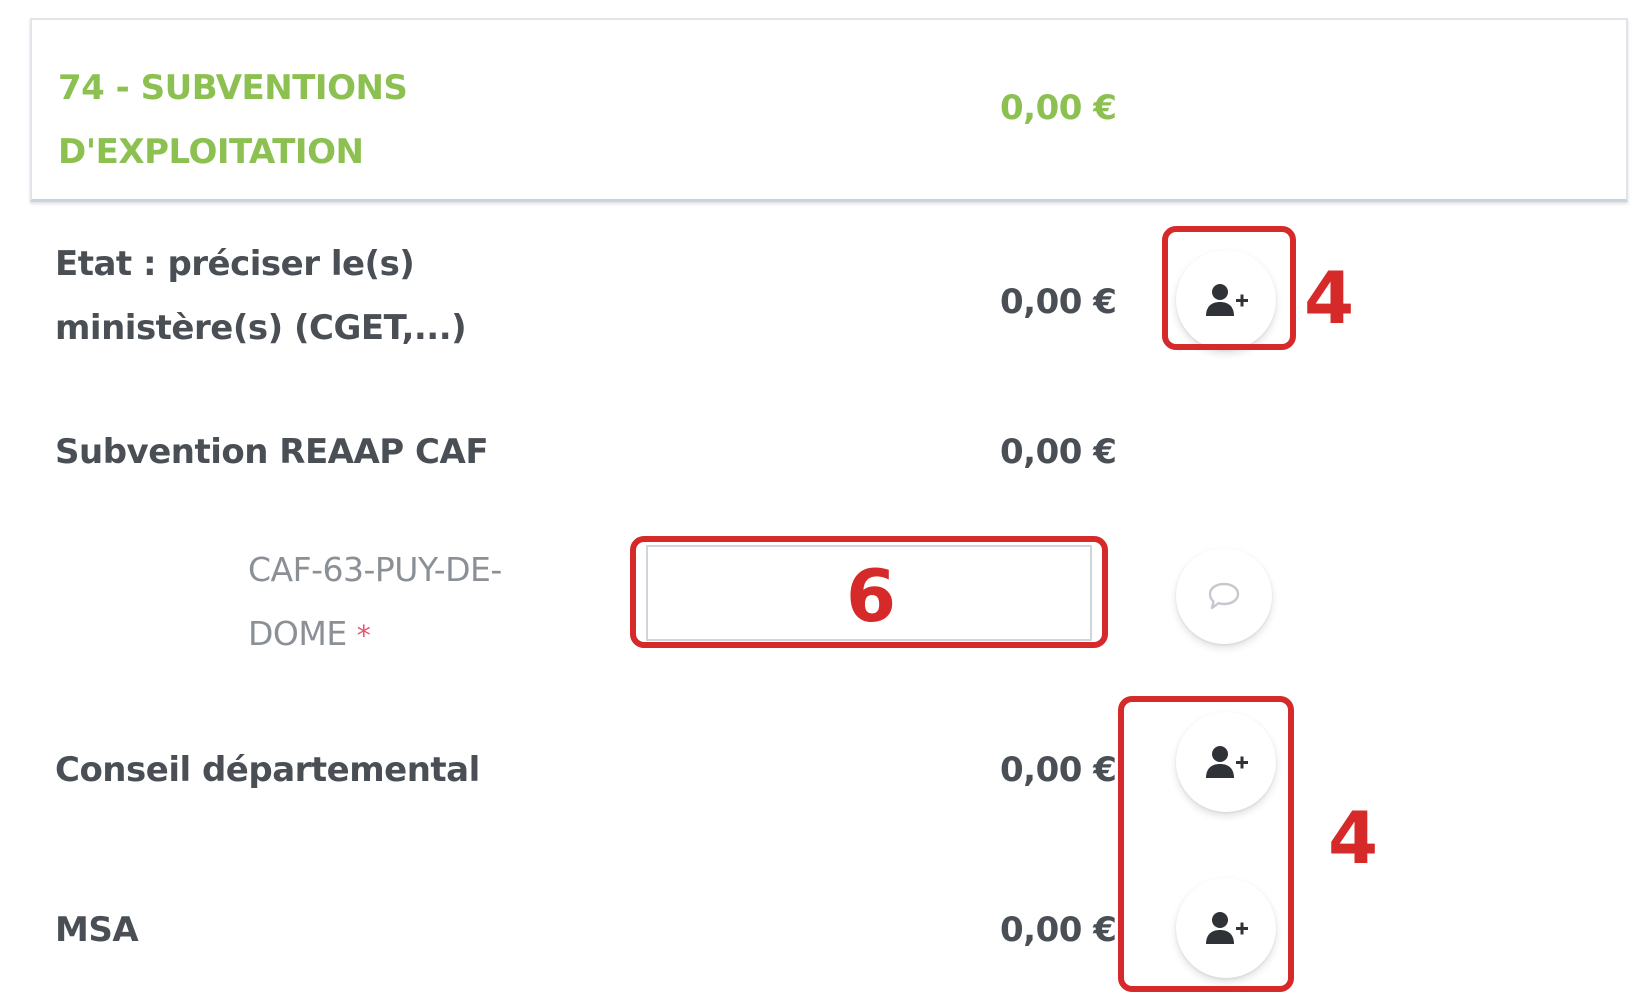 The width and height of the screenshot is (1648, 995). What do you see at coordinates (1353, 838) in the screenshot?
I see `annotation-label-4-bottom: 4` at bounding box center [1353, 838].